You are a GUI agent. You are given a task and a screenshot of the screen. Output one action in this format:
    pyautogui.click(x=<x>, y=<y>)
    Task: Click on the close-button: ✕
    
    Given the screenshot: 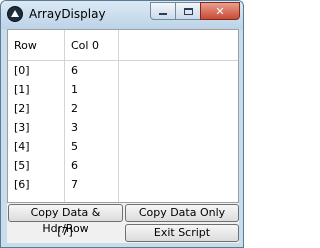 What is the action you would take?
    pyautogui.click(x=220, y=11)
    